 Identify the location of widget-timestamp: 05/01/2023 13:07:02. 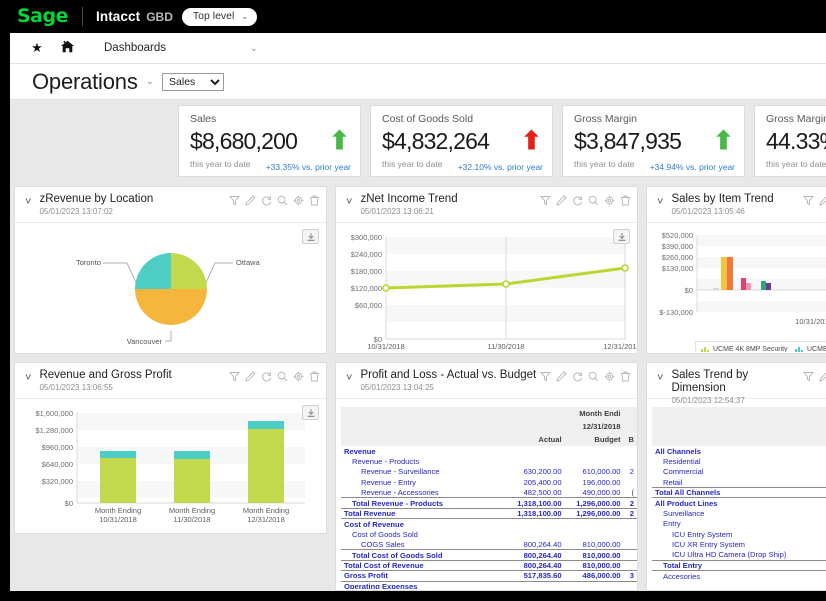
(76, 211).